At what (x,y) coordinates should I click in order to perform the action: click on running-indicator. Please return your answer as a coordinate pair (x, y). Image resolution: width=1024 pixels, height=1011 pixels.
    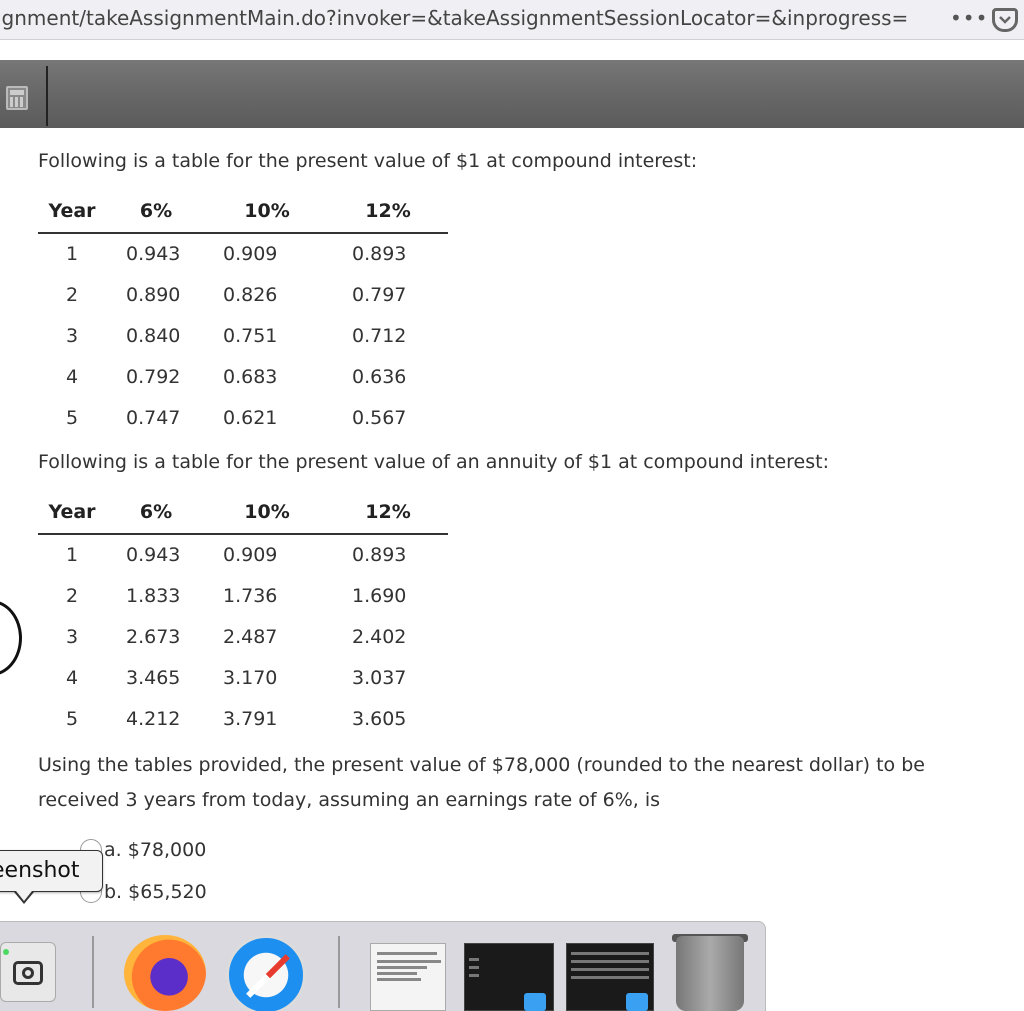
    Looking at the image, I should click on (6, 952).